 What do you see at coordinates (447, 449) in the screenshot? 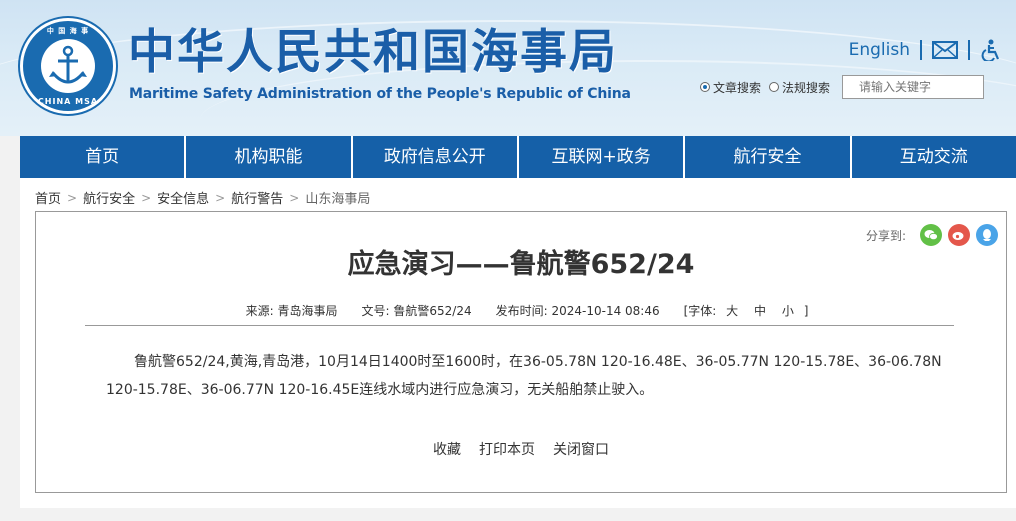
I see `collect-link: 收藏` at bounding box center [447, 449].